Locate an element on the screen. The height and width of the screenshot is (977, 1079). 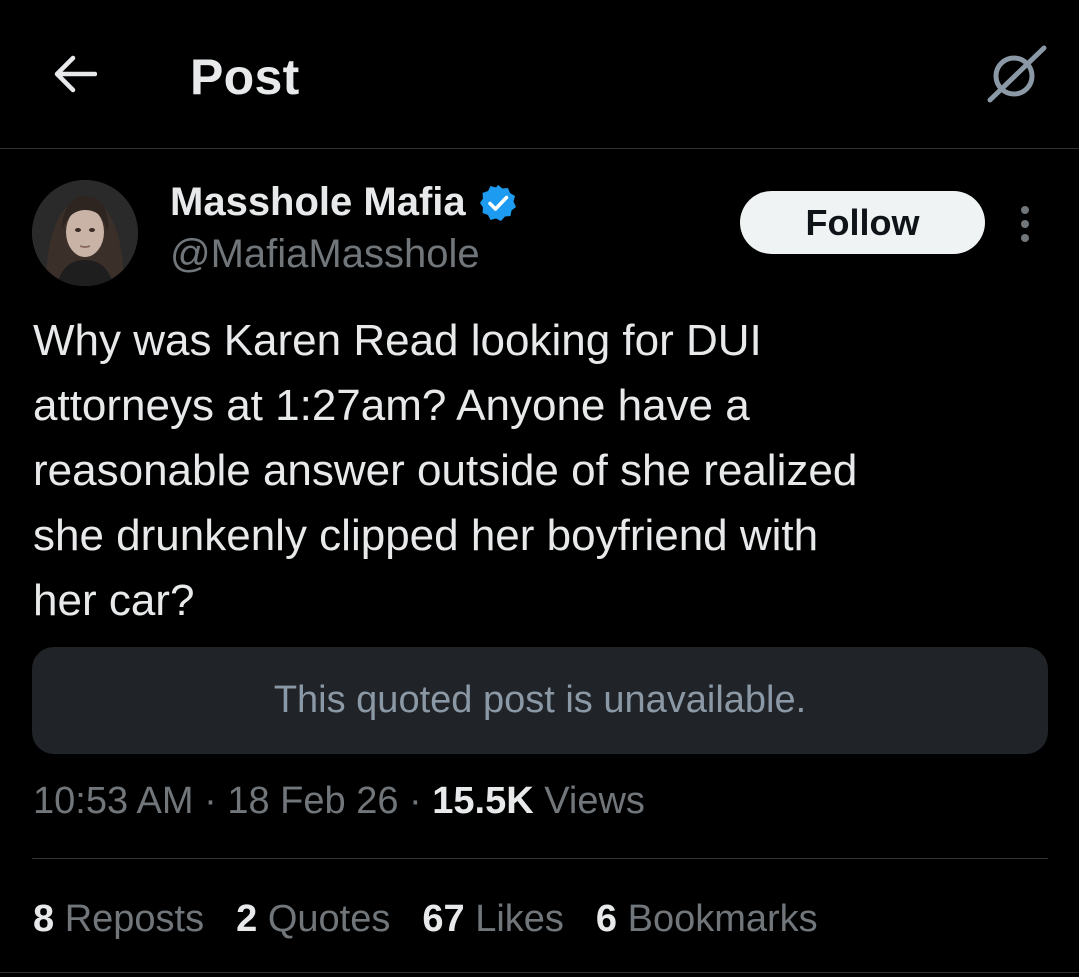
more-vertical-icon is located at coordinates (1025, 224).